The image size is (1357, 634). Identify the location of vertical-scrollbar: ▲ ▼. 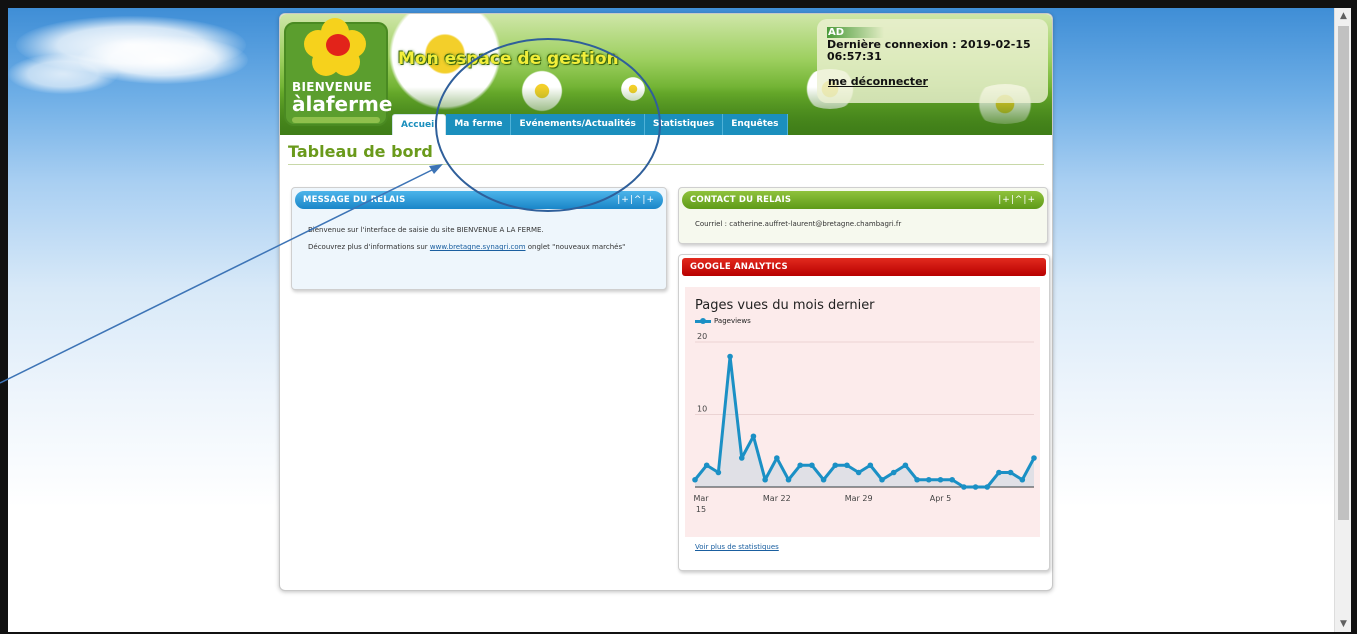
(1342, 320).